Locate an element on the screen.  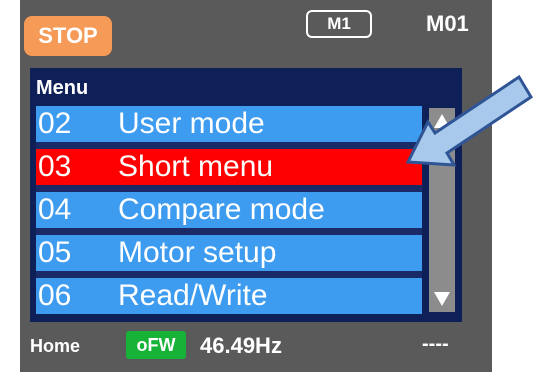
frequency-readout: 46.49Hz is located at coordinates (241, 345).